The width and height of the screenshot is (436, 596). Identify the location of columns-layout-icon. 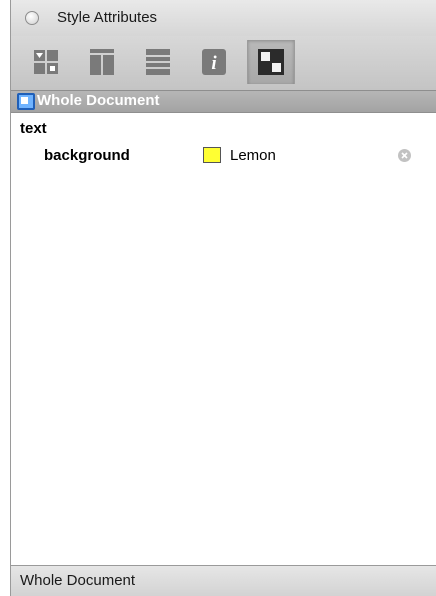
(102, 62).